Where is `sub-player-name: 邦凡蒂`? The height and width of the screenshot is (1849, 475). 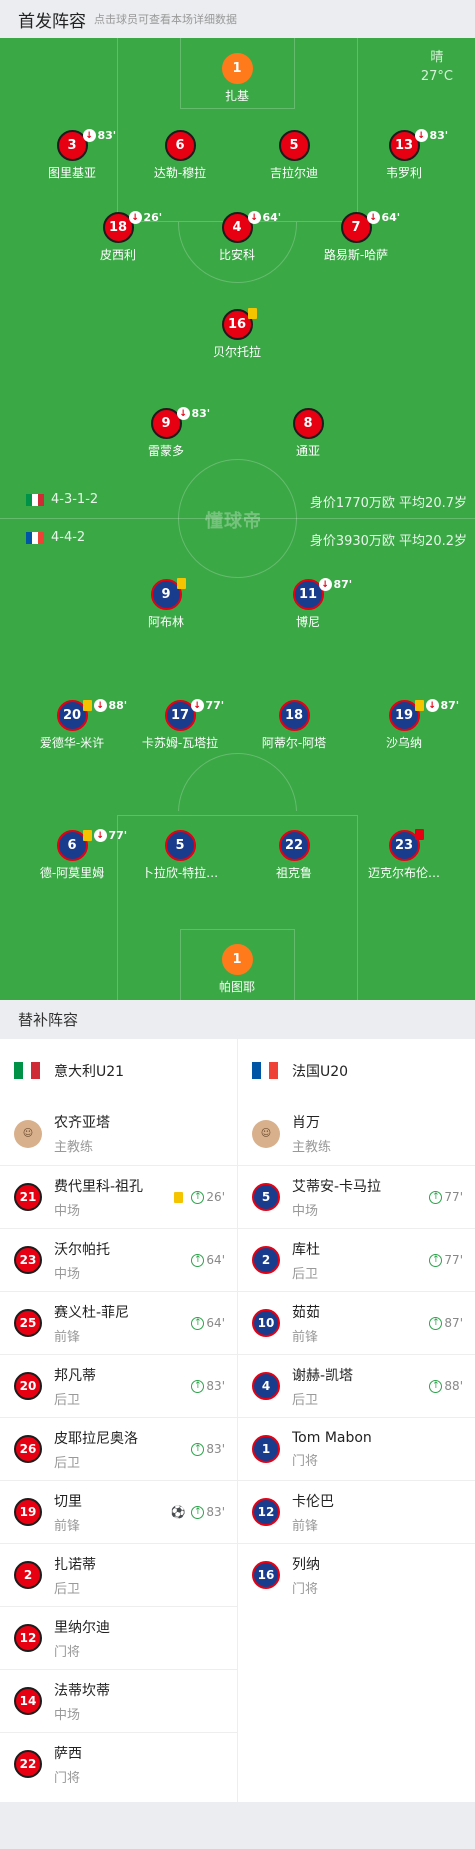 sub-player-name: 邦凡蒂 is located at coordinates (75, 1375).